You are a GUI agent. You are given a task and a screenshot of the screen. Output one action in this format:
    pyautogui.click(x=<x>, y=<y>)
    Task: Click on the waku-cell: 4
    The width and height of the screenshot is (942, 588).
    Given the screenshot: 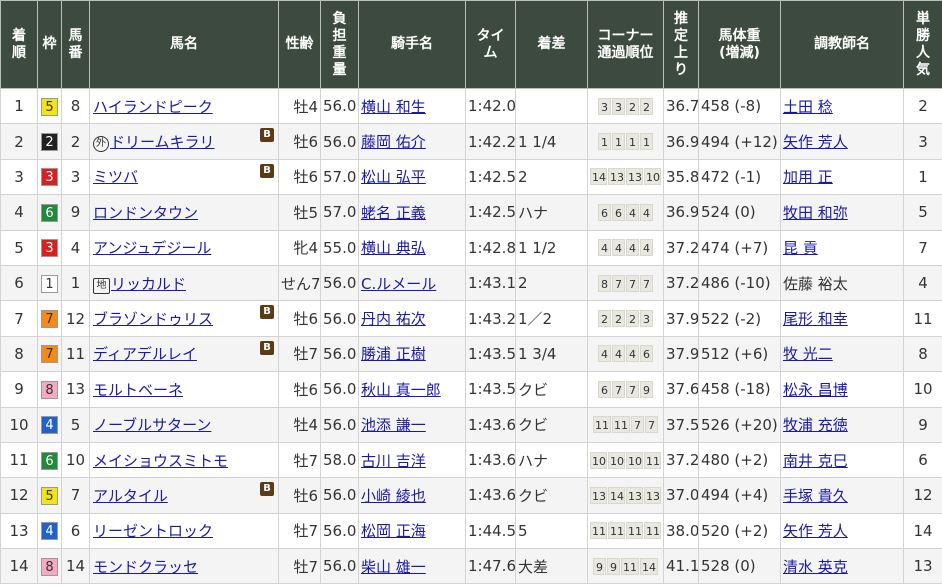 What is the action you would take?
    pyautogui.click(x=49, y=531)
    